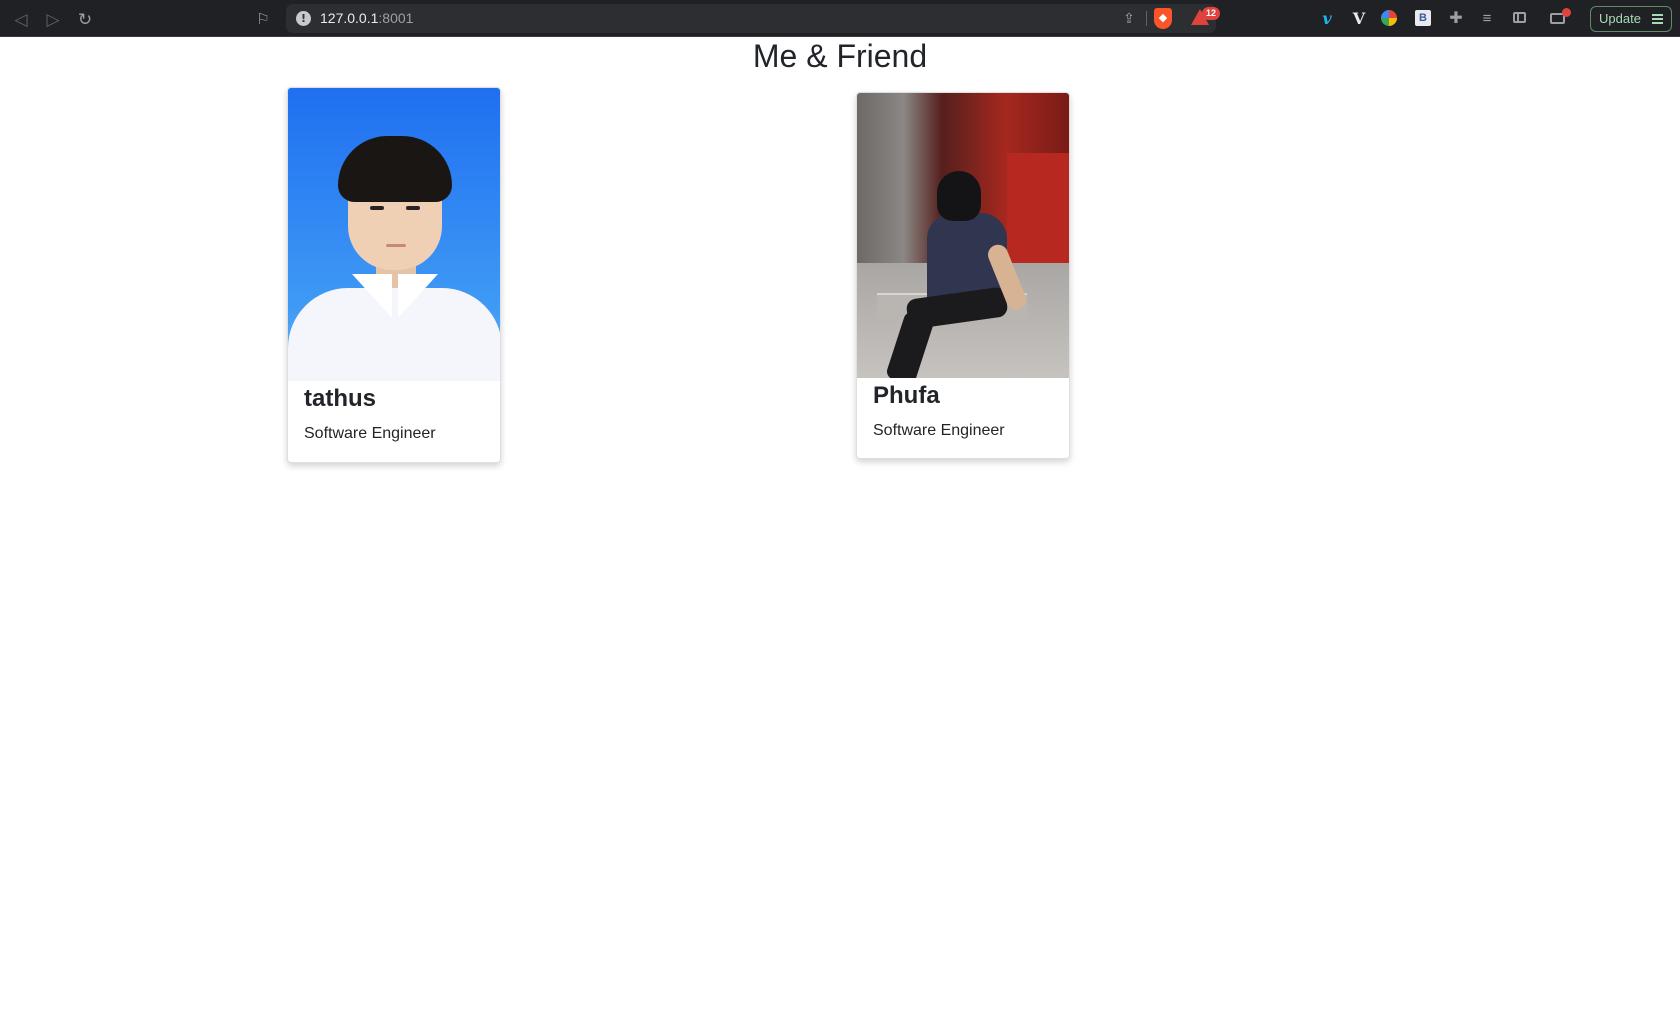  Describe the element at coordinates (1519, 17) in the screenshot. I see `sidebar-icon` at that location.